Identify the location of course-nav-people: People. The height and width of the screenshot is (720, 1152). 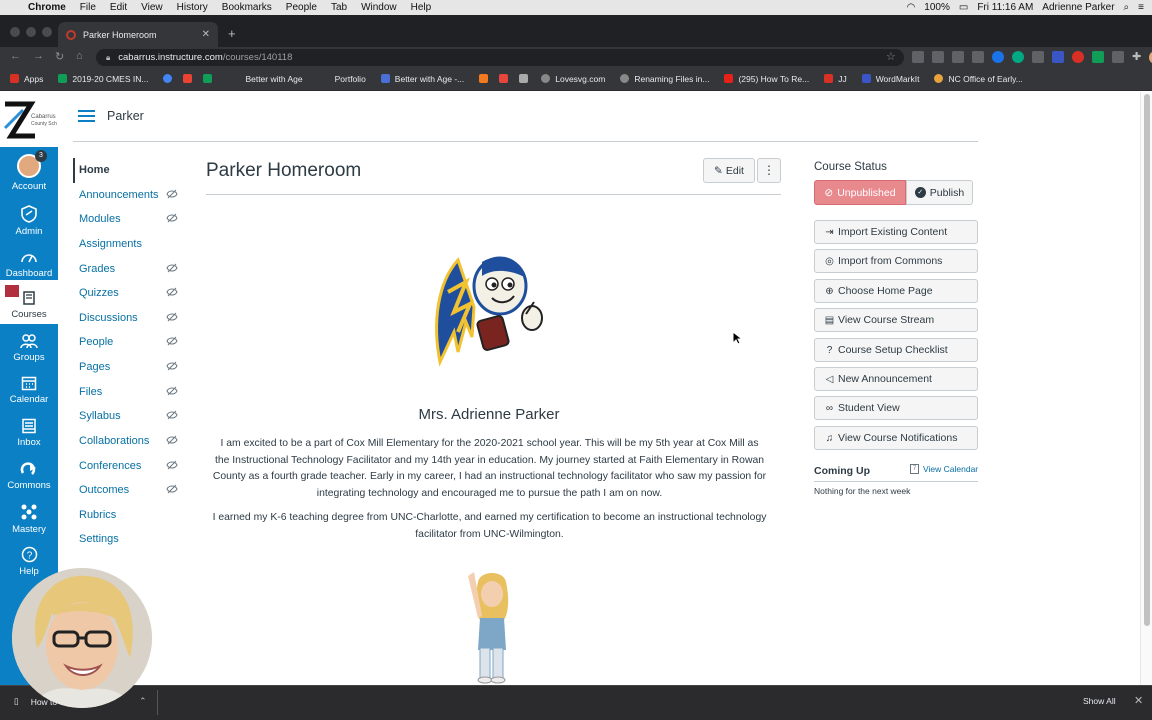
(96, 342).